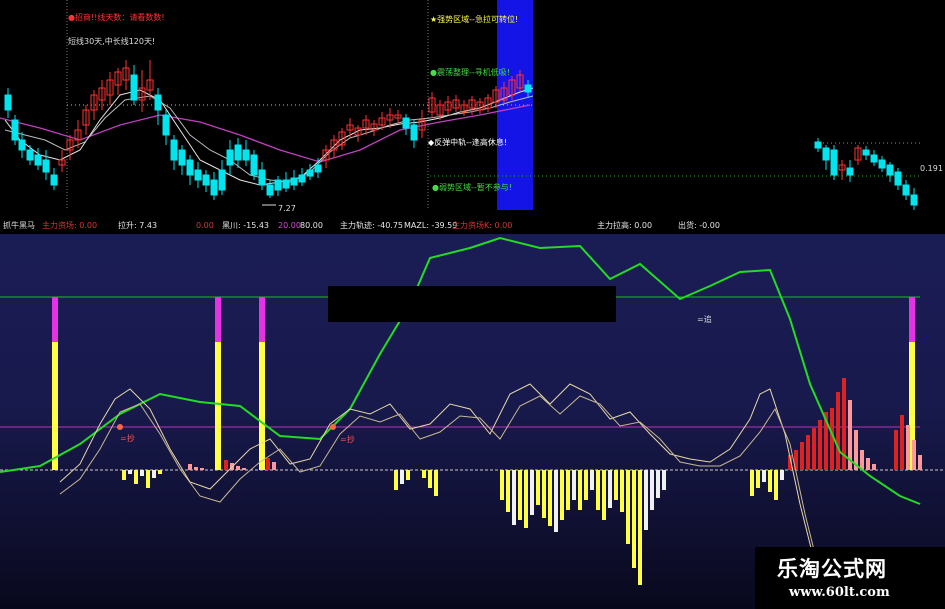  I want to click on shake-up-text: ●震荡整理--寻机低吸!, so click(470, 72).